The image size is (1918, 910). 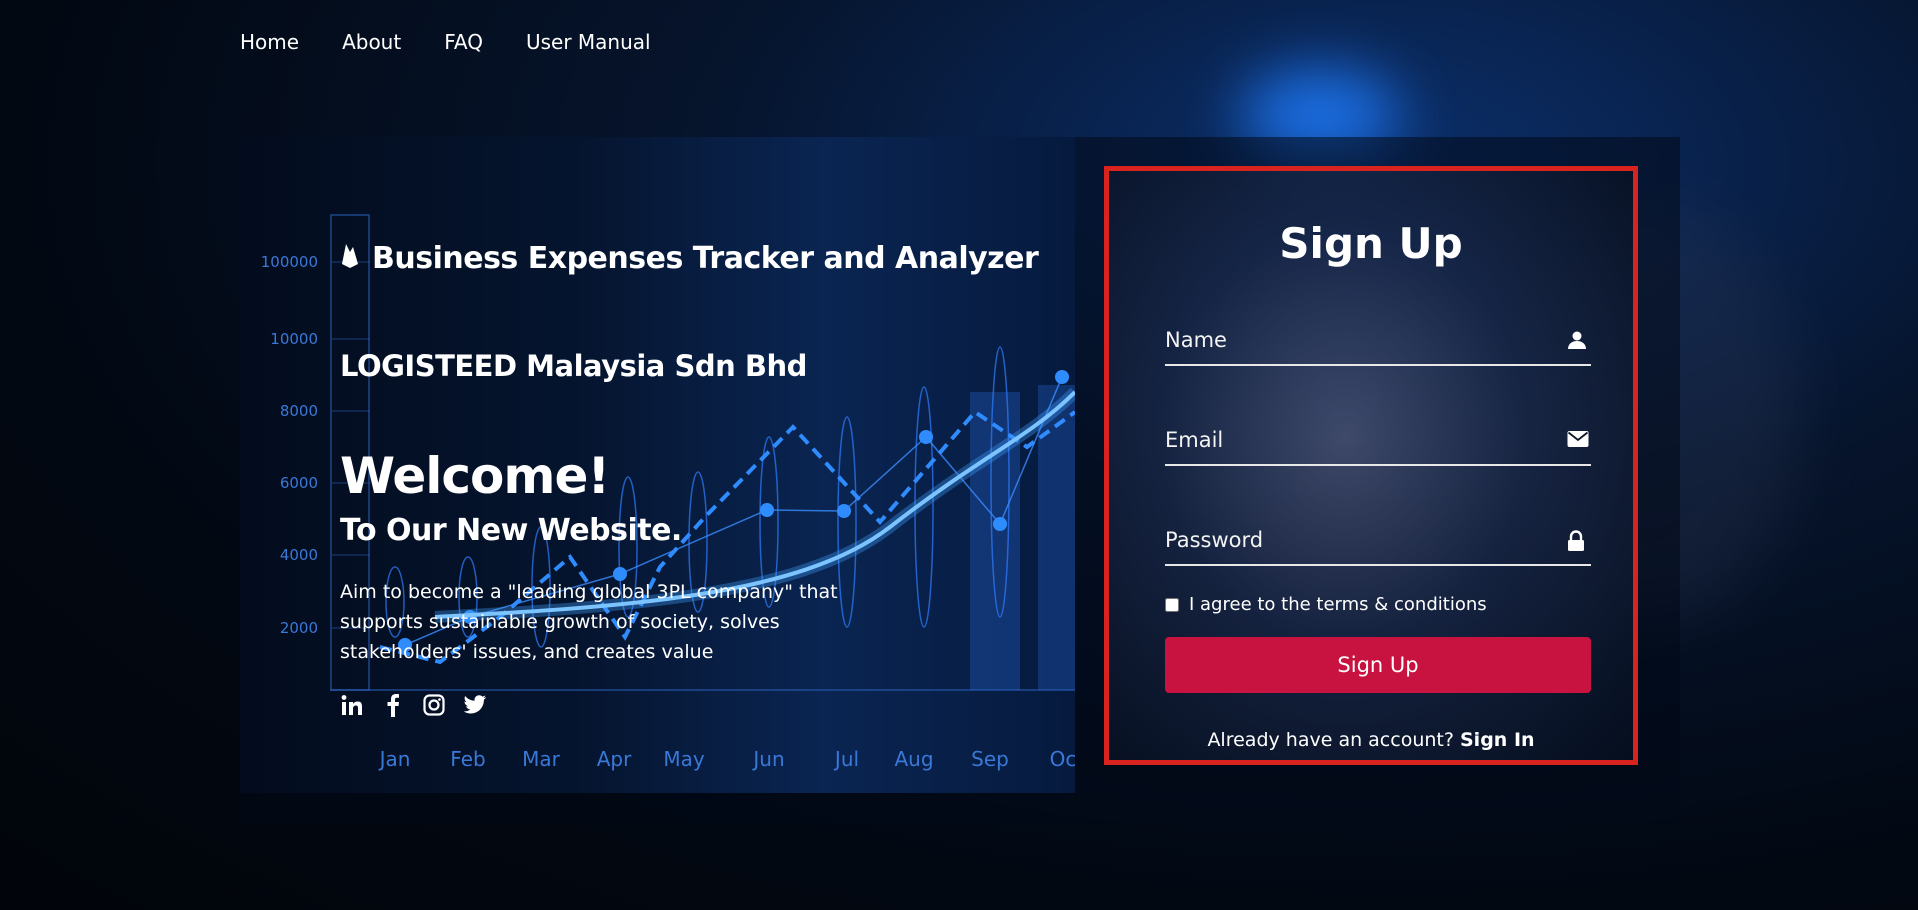 I want to click on chart-month-label: Mar, so click(x=541, y=759).